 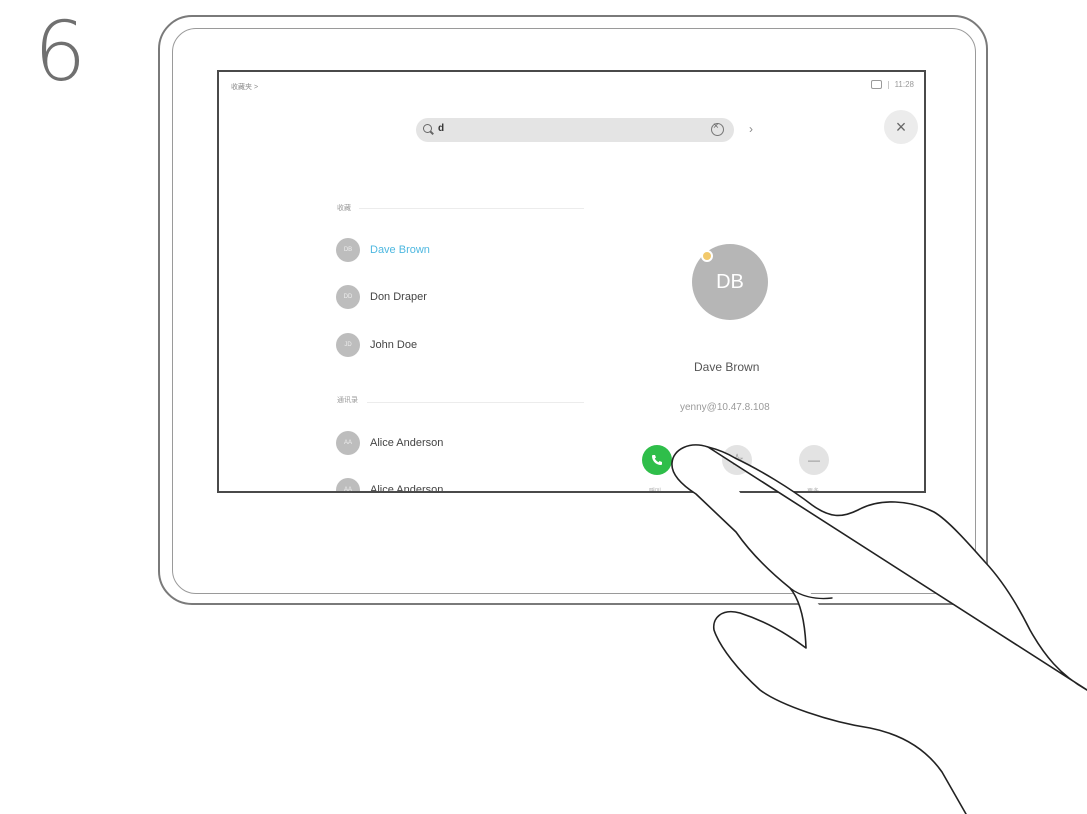 What do you see at coordinates (888, 84) in the screenshot?
I see `status-divider` at bounding box center [888, 84].